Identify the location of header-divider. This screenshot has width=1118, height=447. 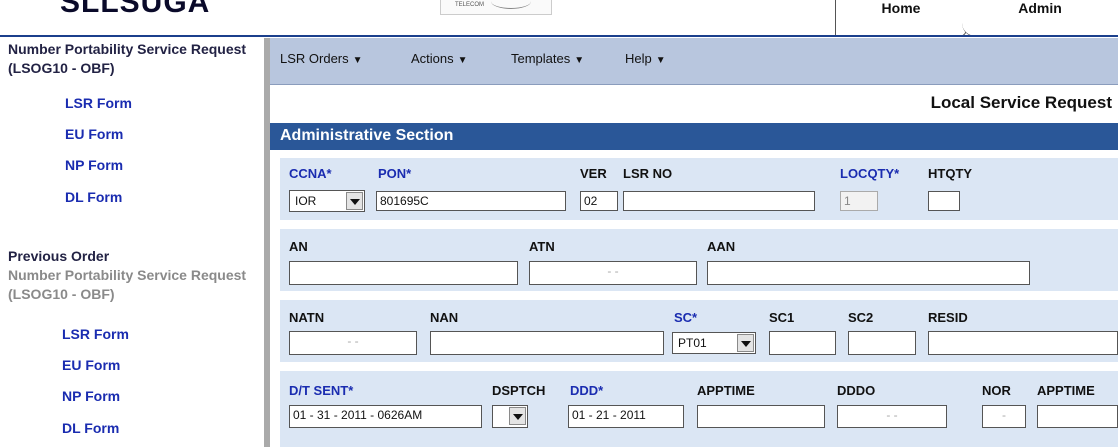
(559, 36).